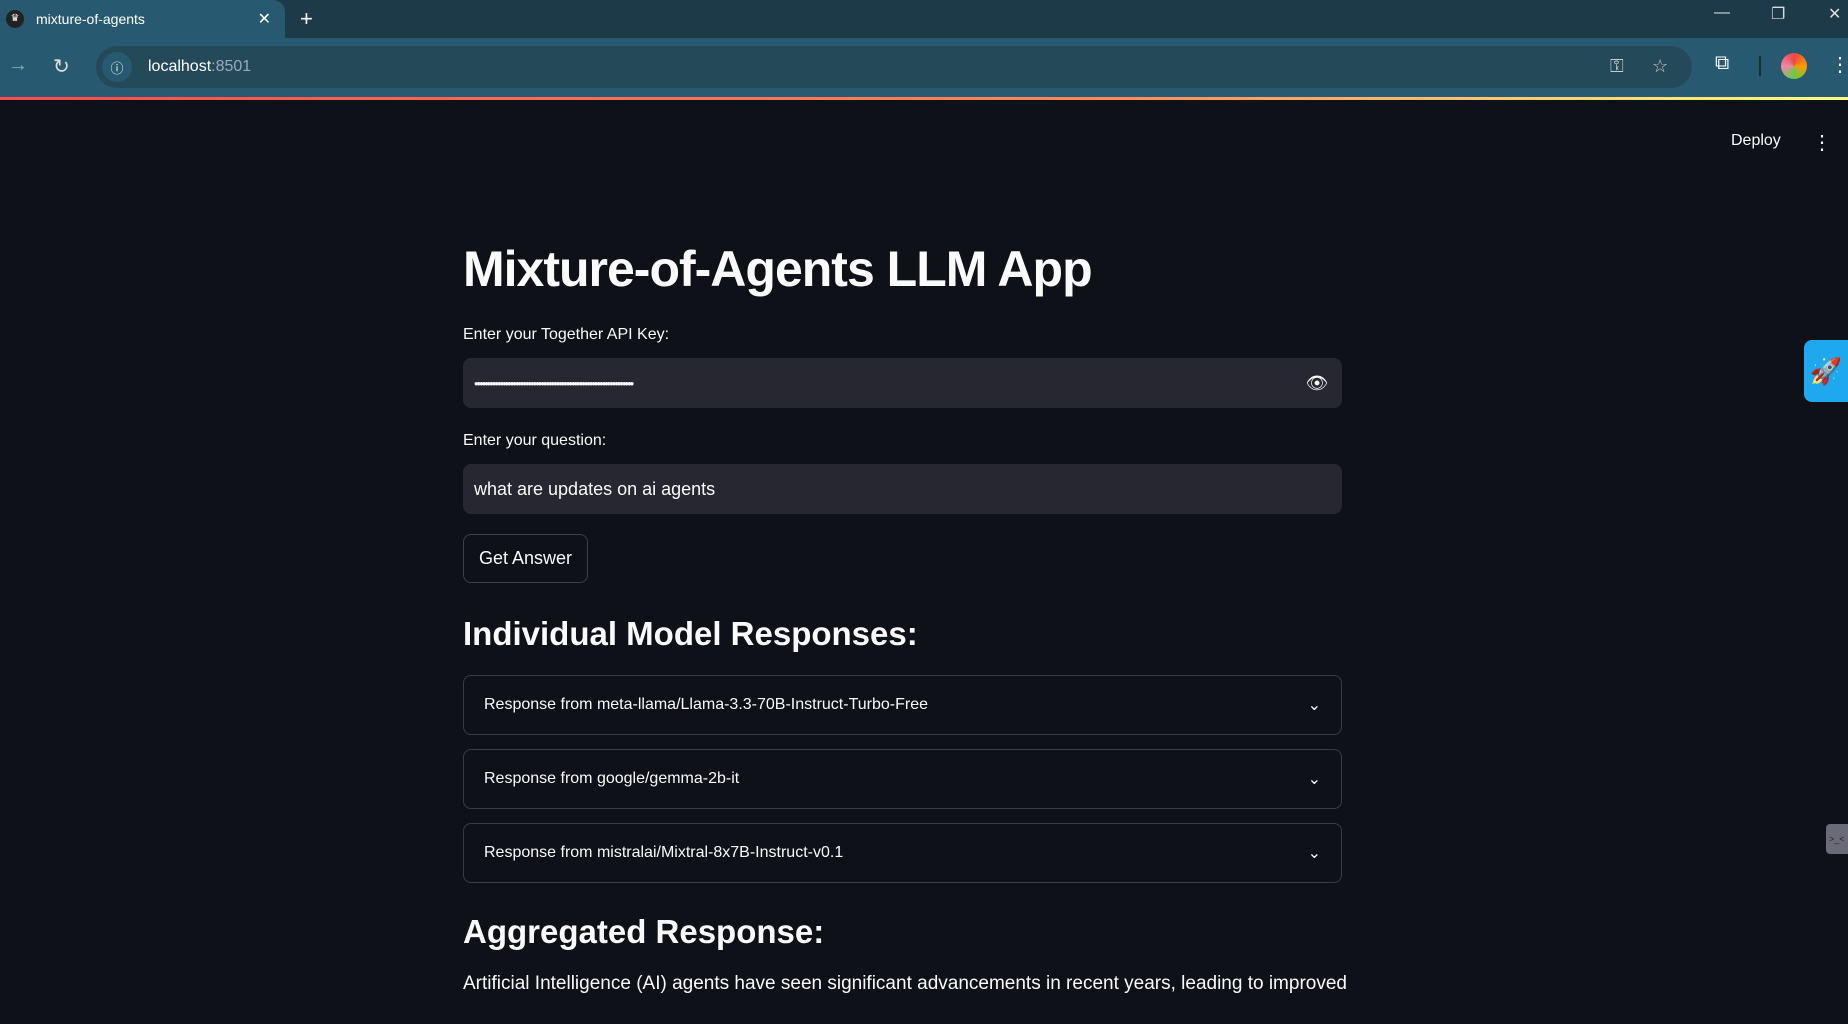 This screenshot has height=1024, width=1848. Describe the element at coordinates (306, 19) in the screenshot. I see `new-tab-icon: +` at that location.